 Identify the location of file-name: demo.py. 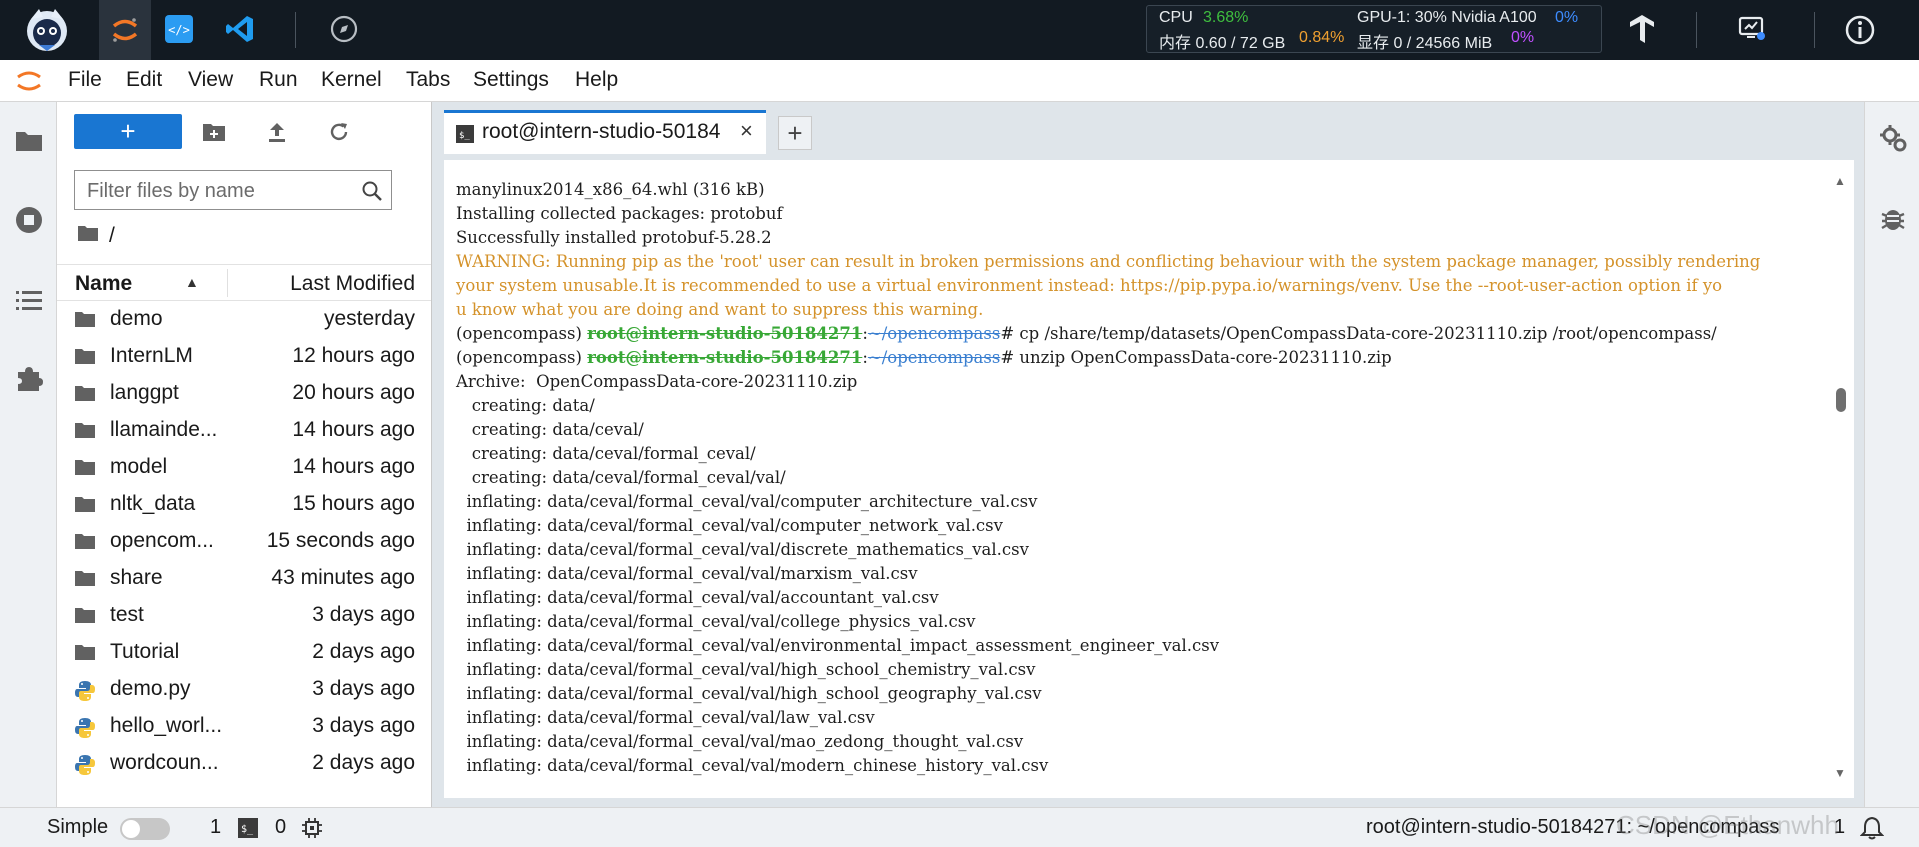
(150, 688).